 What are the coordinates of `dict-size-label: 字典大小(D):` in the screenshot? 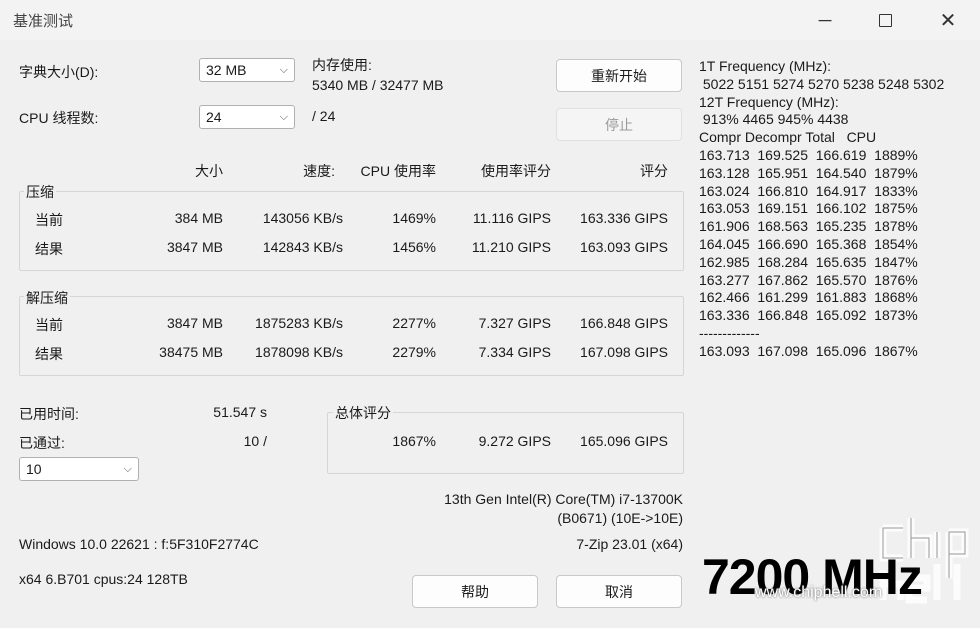 It's located at (59, 72).